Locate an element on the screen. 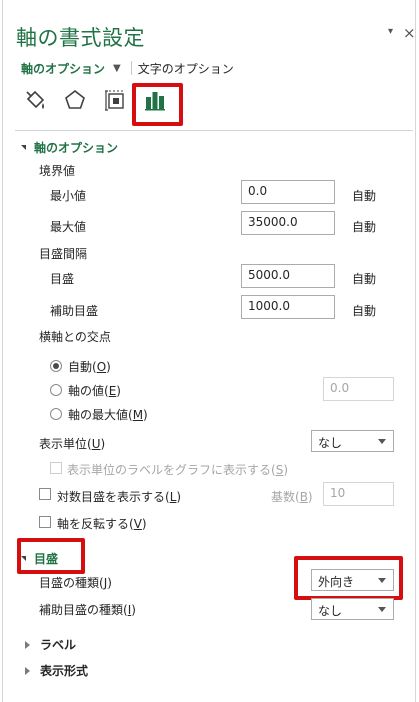 The image size is (419, 702). minor-tick-type-select: なし is located at coordinates (352, 609).